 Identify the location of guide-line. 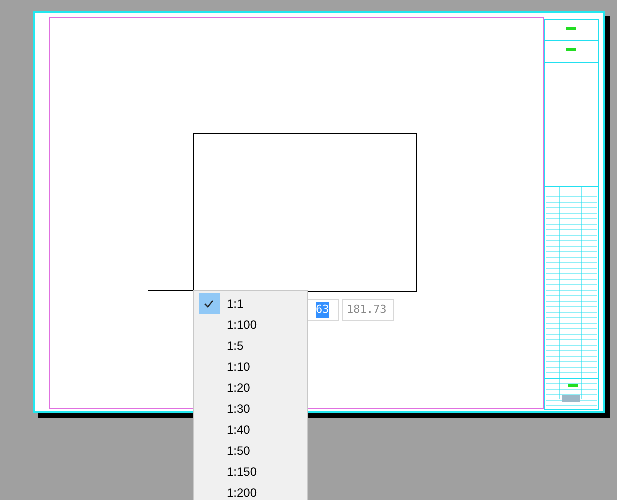
(171, 290).